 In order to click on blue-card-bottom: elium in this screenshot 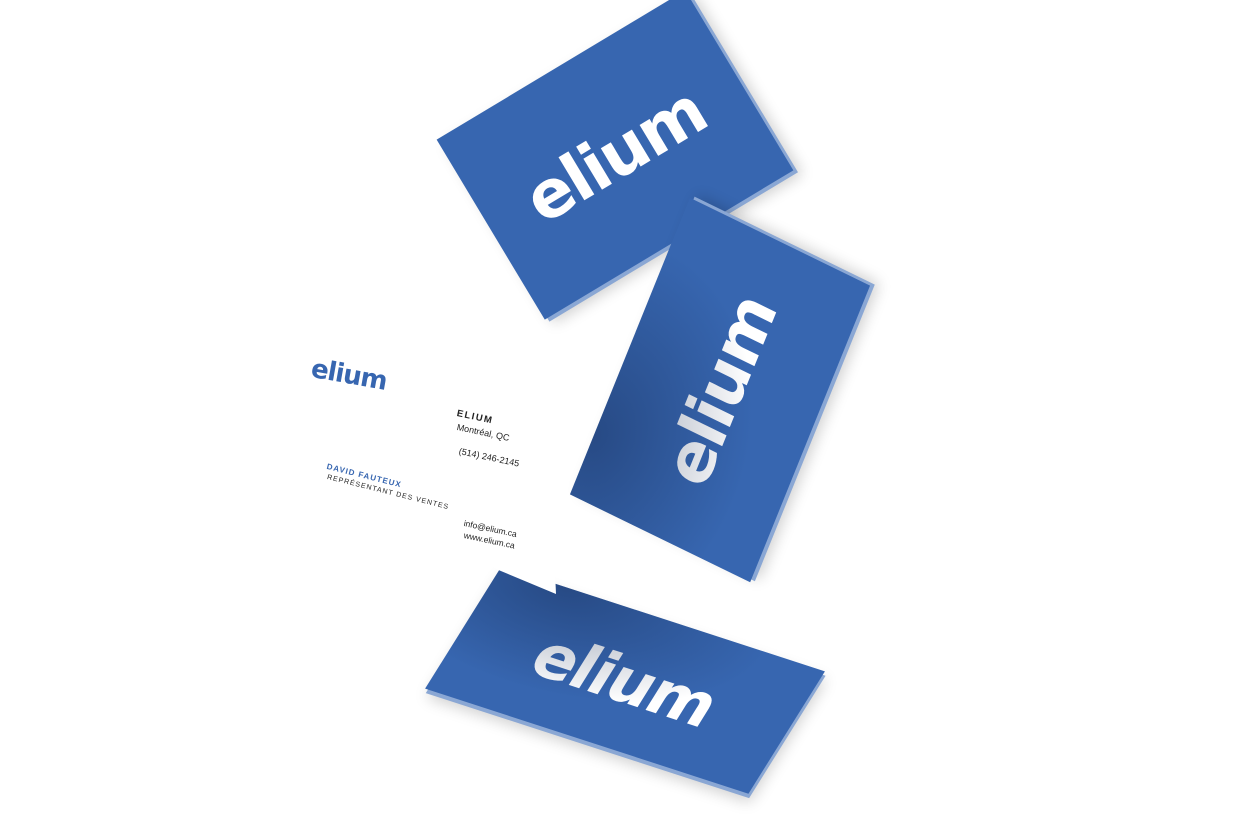, I will do `click(625, 680)`.